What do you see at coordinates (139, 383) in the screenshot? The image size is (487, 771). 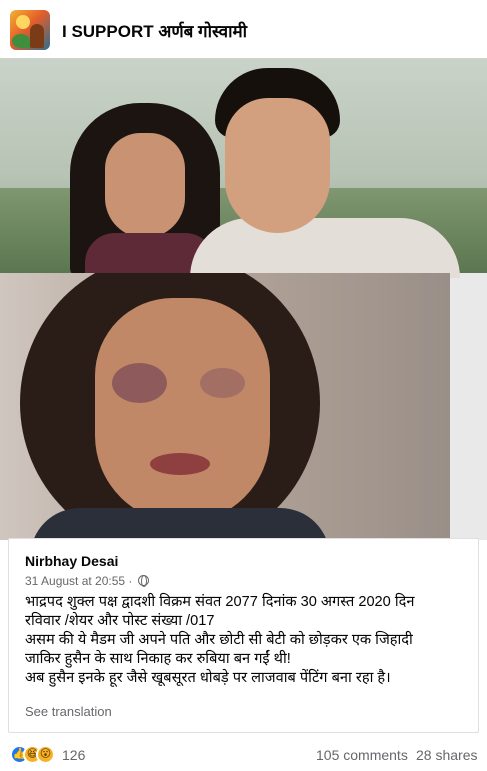 I see `photo-bruise` at bounding box center [139, 383].